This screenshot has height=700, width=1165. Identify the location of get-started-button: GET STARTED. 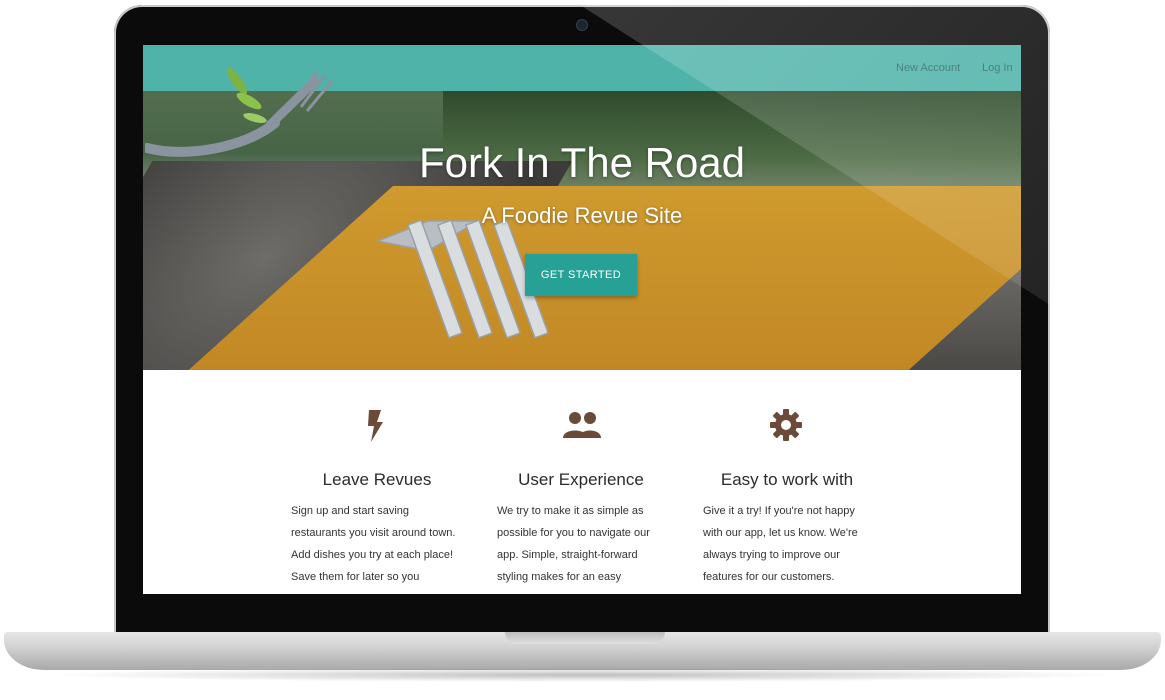
(581, 275).